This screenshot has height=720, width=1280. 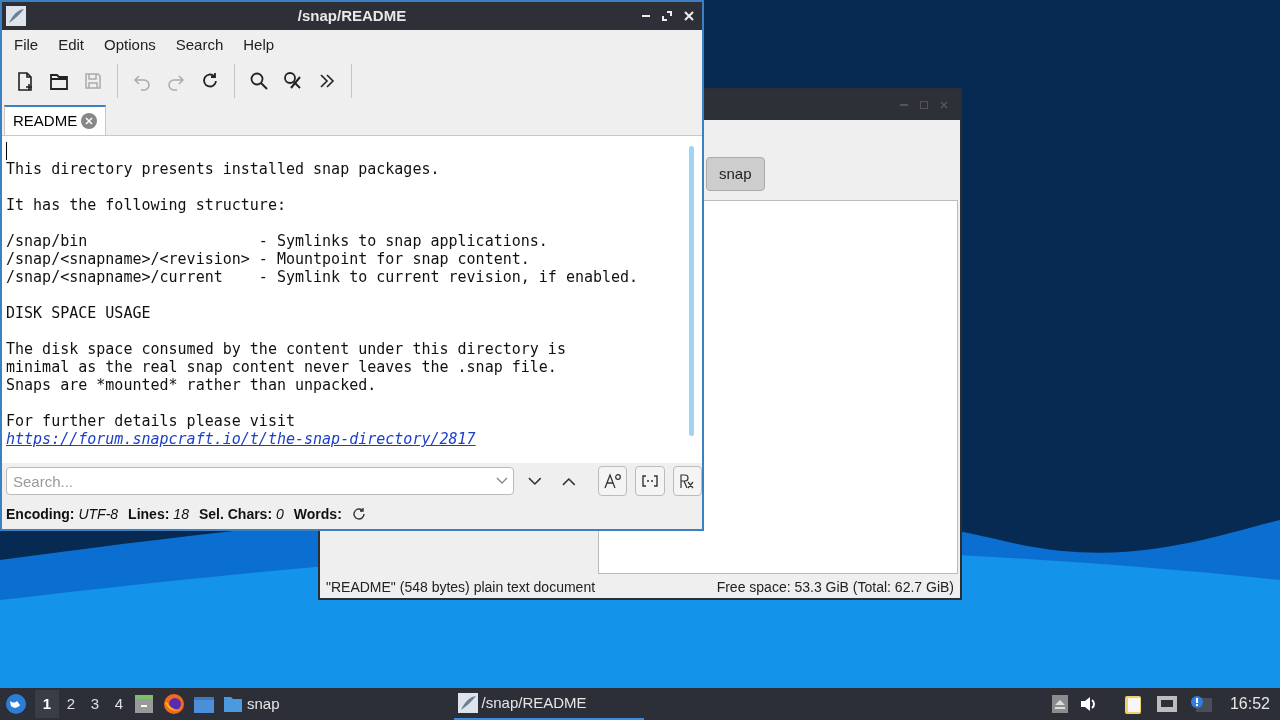 I want to click on link: https://forum.snapcraft.io/t/the-snap-directory/2817, so click(x=241, y=439).